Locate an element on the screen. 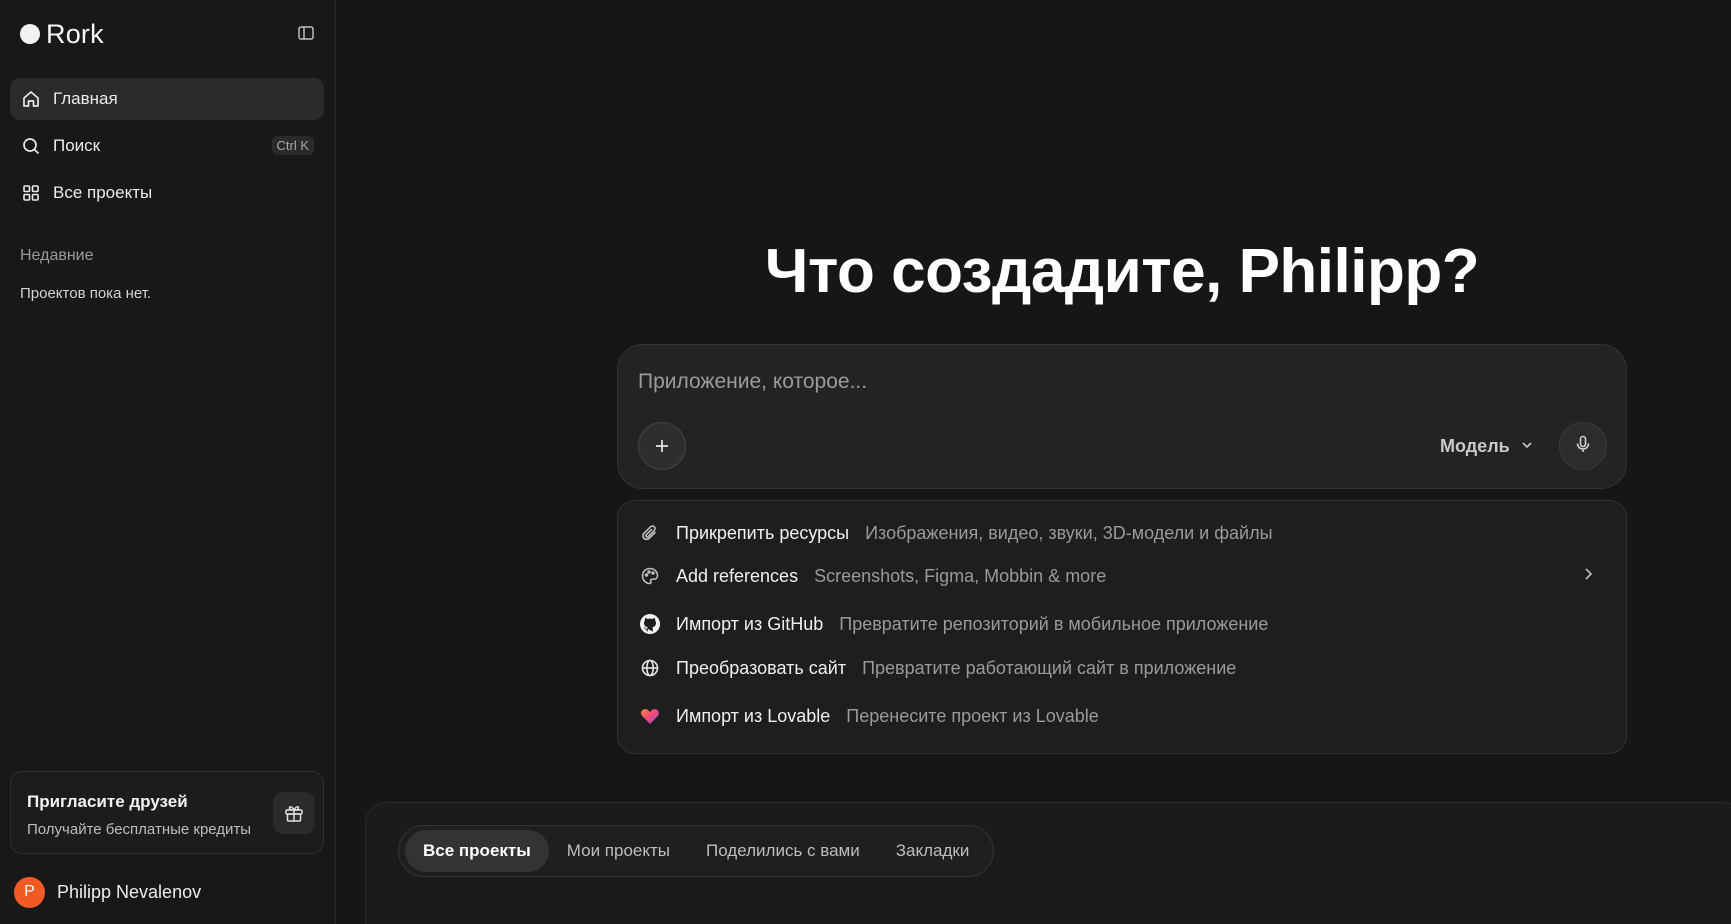 Image resolution: width=1731 pixels, height=924 pixels. sidebar-item-label: Главная is located at coordinates (85, 98).